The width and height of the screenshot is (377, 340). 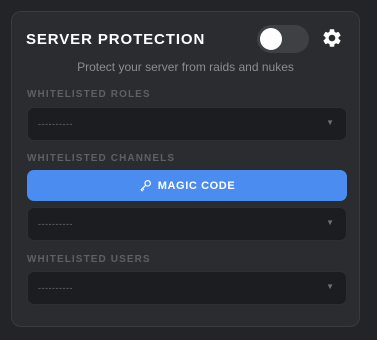 I want to click on whitelisted-roles-value: ----------, so click(x=55, y=124).